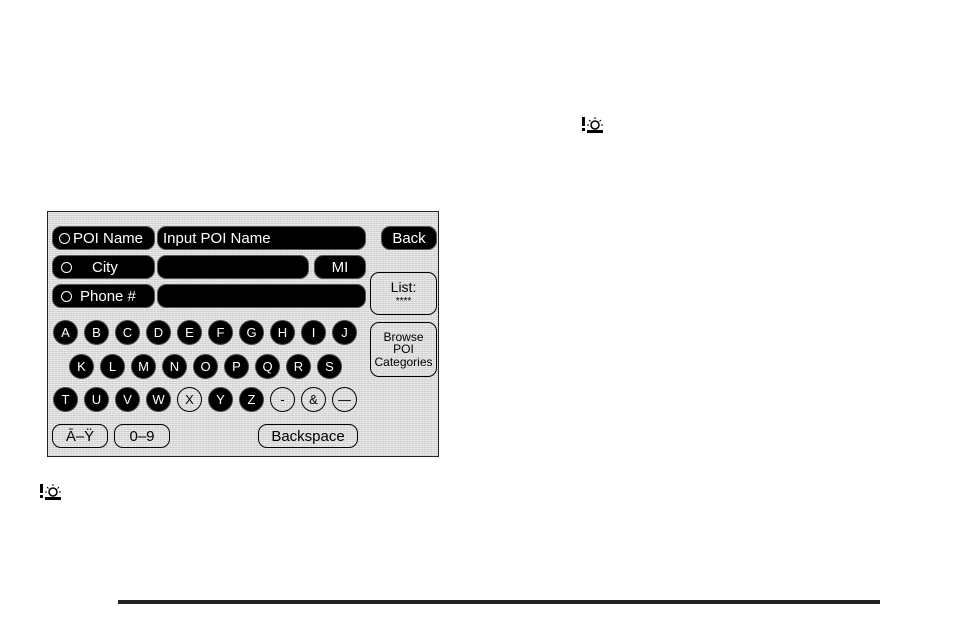 The image size is (954, 636). I want to click on key-p: P, so click(236, 366).